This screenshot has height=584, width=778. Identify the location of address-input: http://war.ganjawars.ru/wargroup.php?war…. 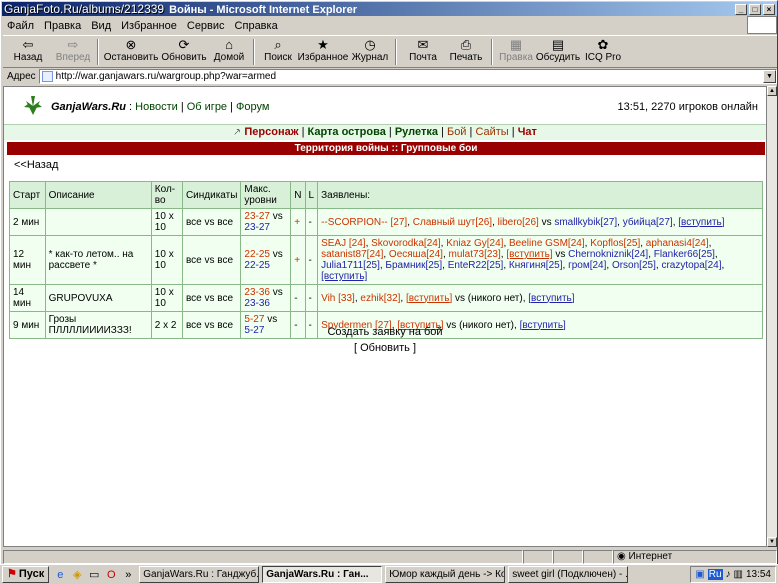
(407, 76).